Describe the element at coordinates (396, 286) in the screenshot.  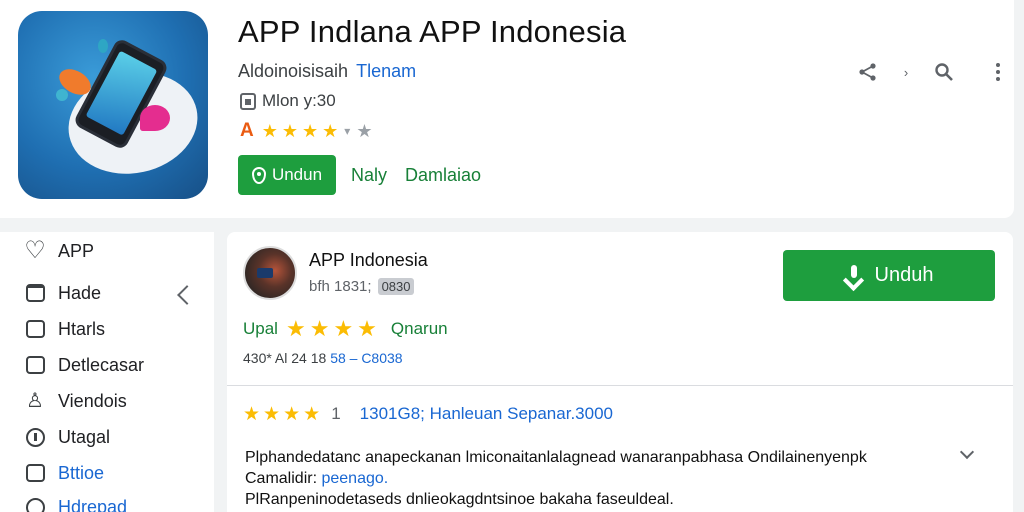
I see `card-subtitle-chip: 0830` at that location.